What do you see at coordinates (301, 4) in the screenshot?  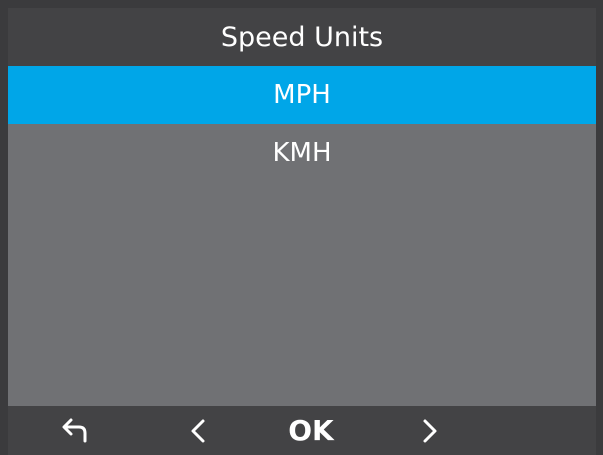 I see `screen-border-top` at bounding box center [301, 4].